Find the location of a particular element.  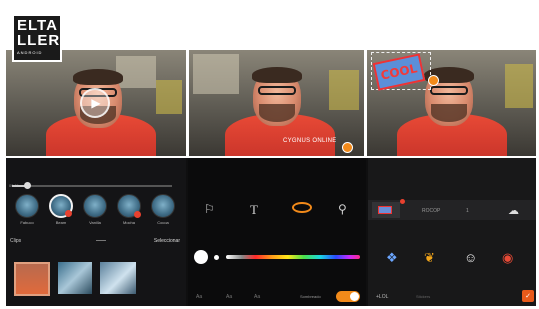

video-preview-3: COOL is located at coordinates (451, 103).